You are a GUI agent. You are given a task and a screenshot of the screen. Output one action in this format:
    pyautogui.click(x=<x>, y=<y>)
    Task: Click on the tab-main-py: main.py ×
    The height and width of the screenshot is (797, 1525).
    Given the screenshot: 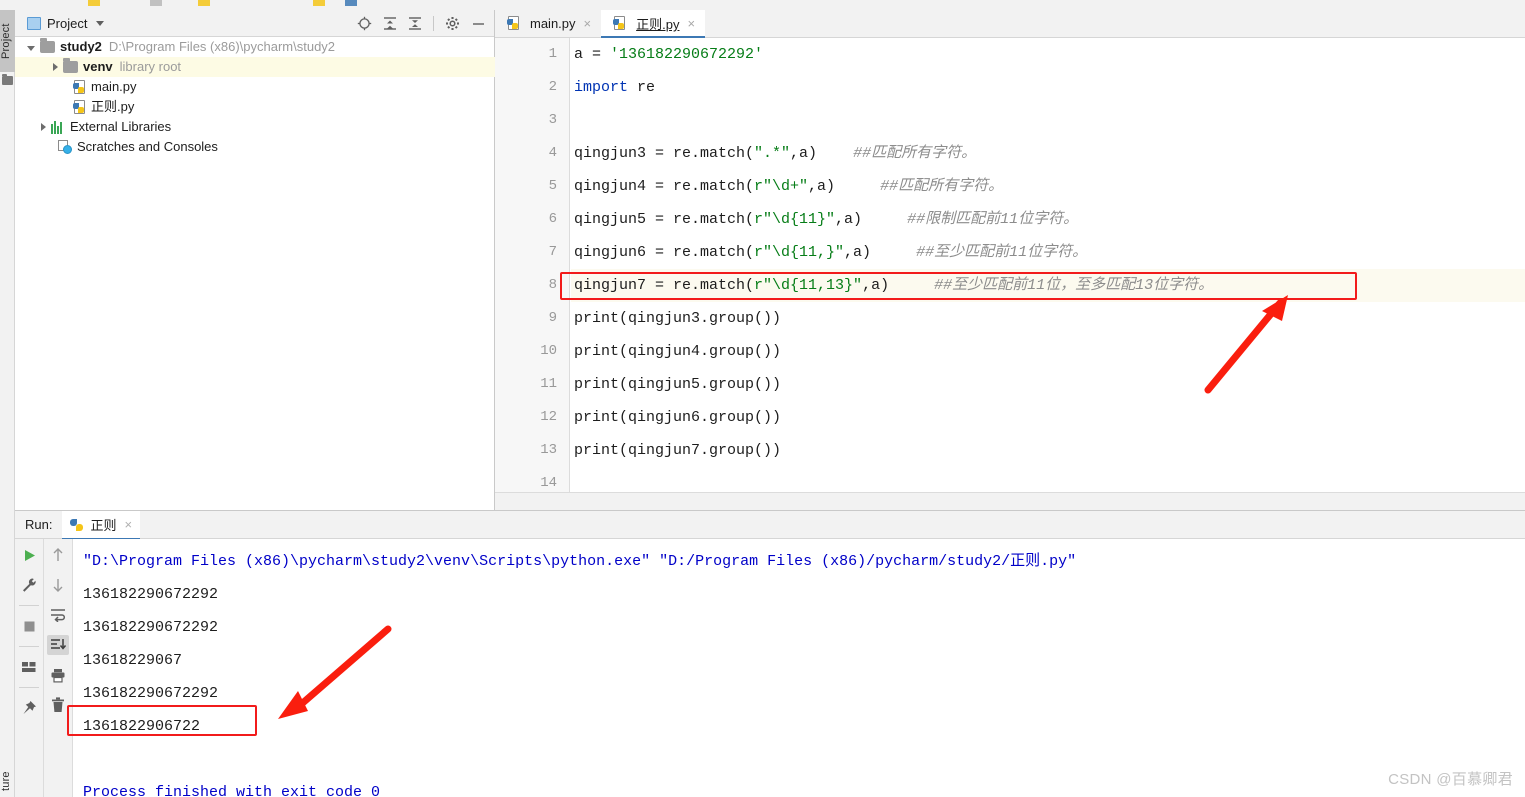 What is the action you would take?
    pyautogui.click(x=548, y=23)
    